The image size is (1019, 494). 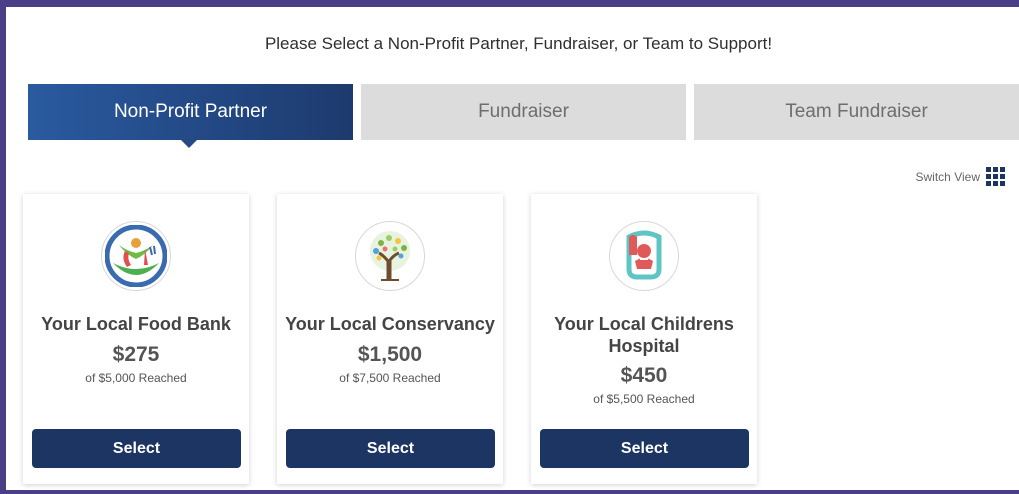 I want to click on tab-label: Non-Profit Partner, so click(x=190, y=111).